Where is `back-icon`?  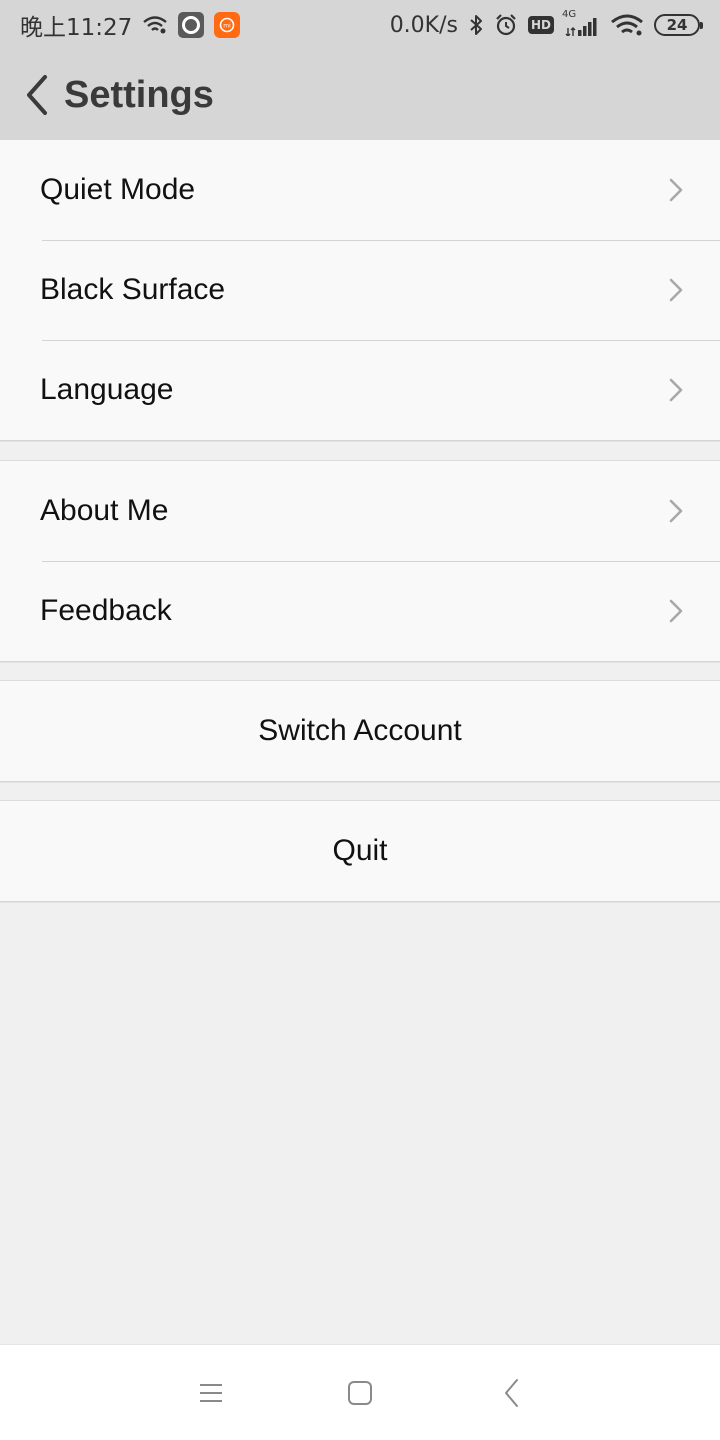
back-icon is located at coordinates (511, 1393).